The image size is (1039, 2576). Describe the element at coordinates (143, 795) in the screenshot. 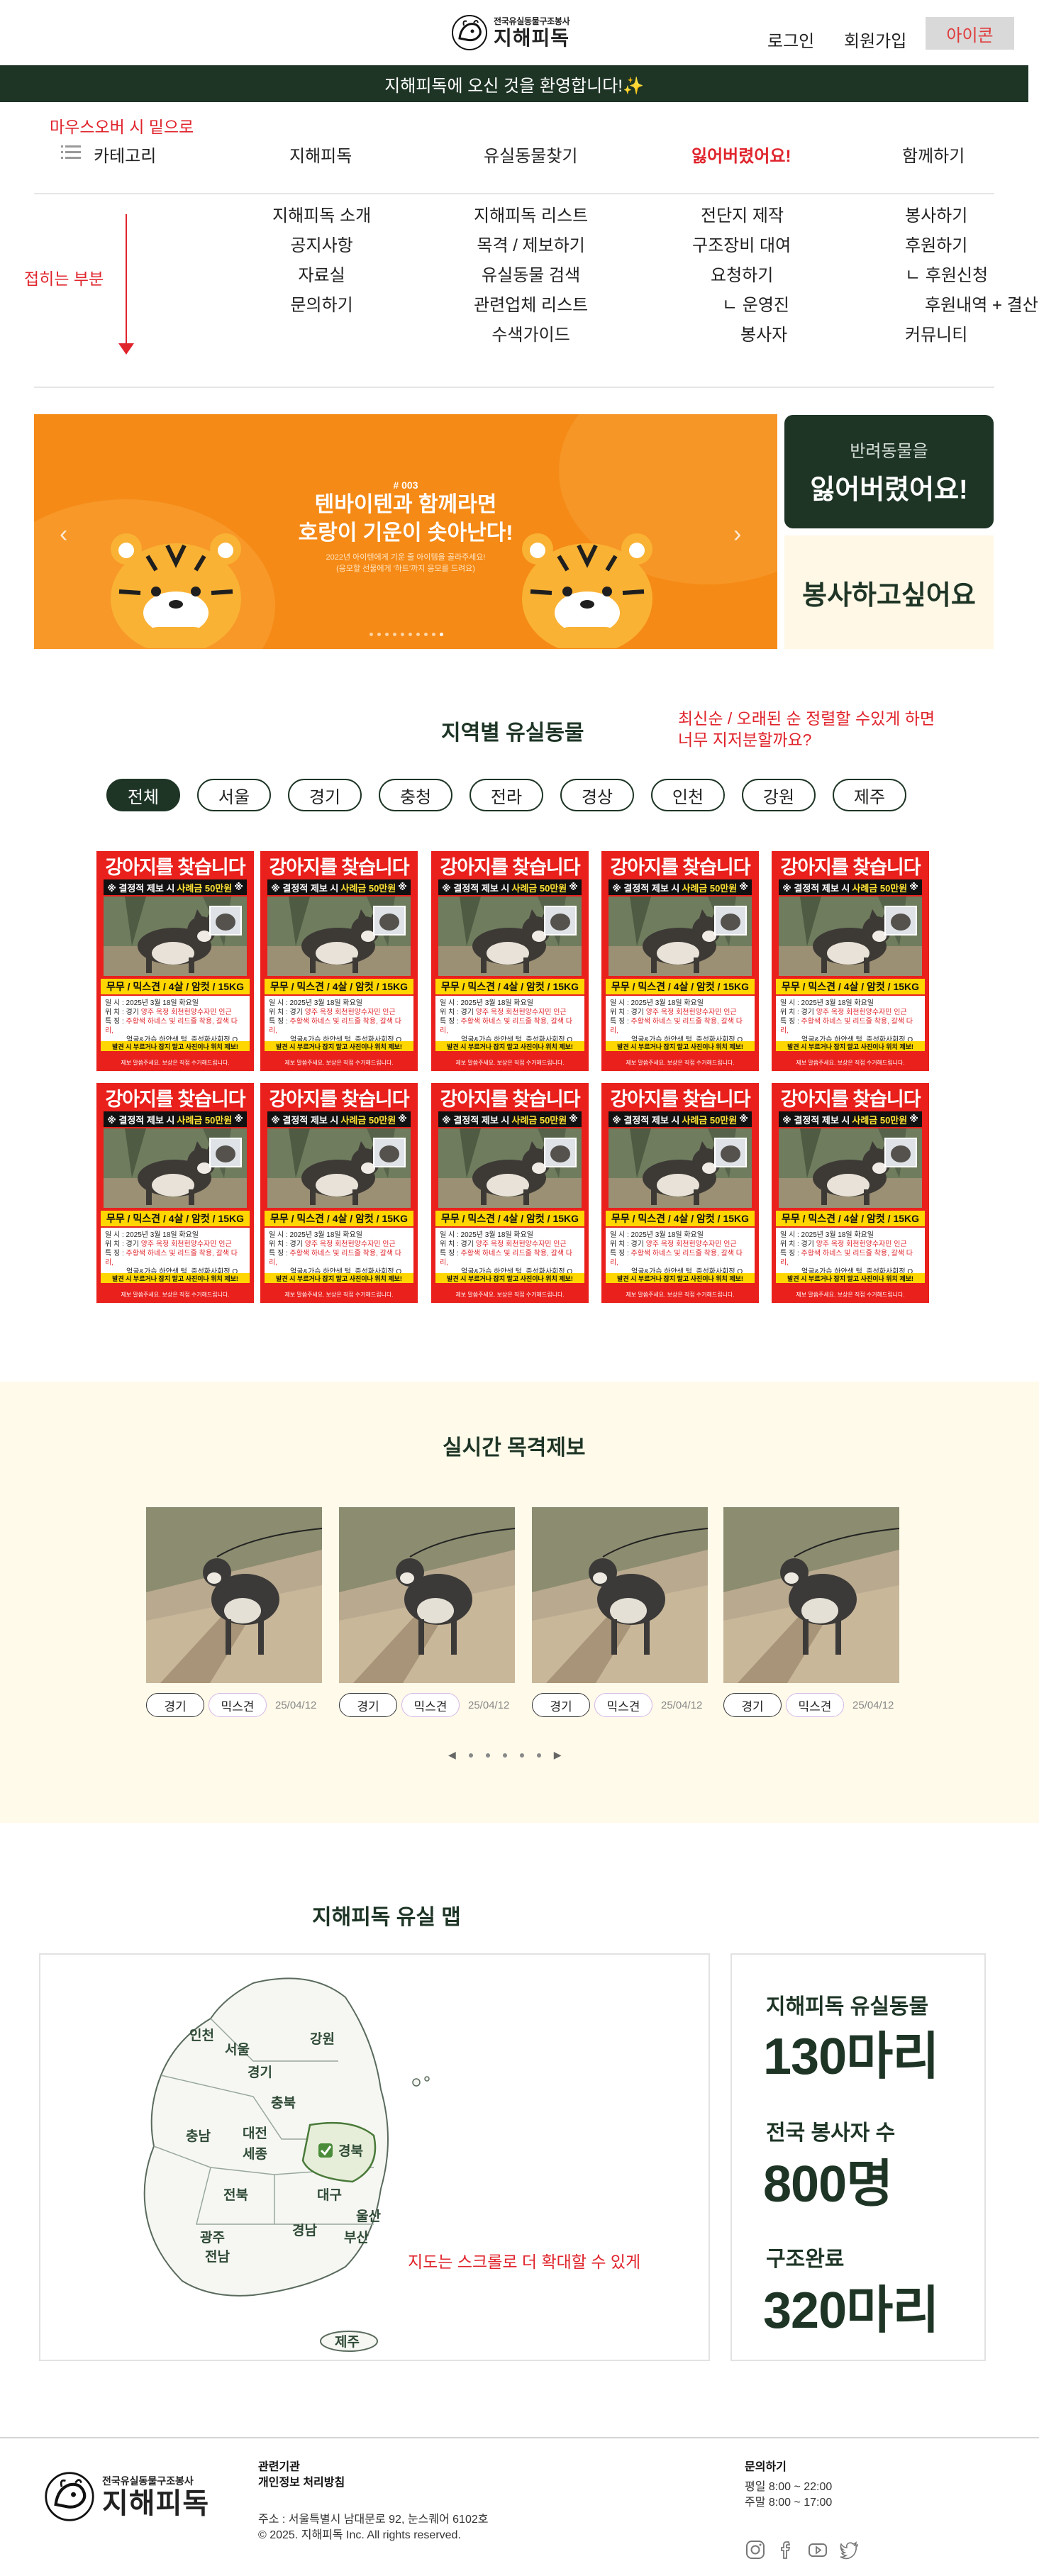

I see `region-chip: 전체` at that location.